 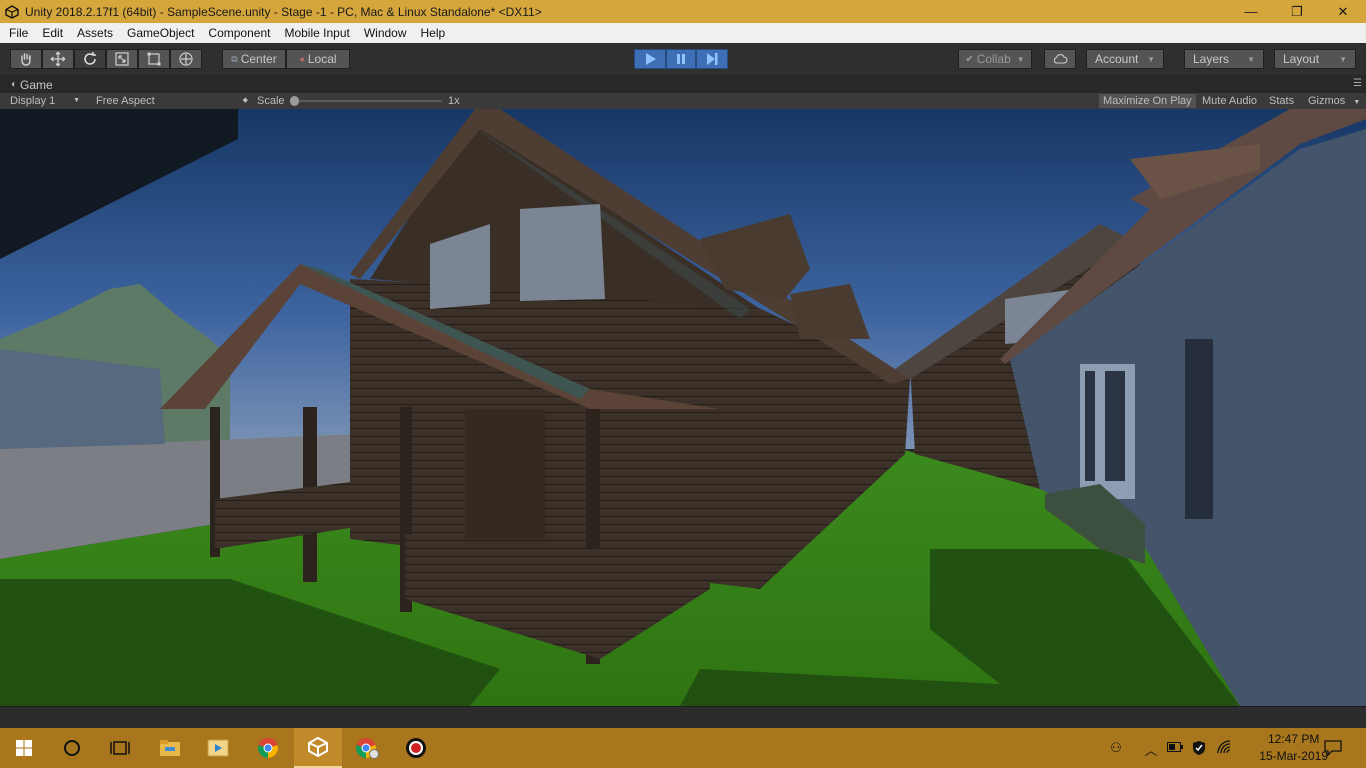 I want to click on layout-dropdown: Layout ▼, so click(x=1315, y=59).